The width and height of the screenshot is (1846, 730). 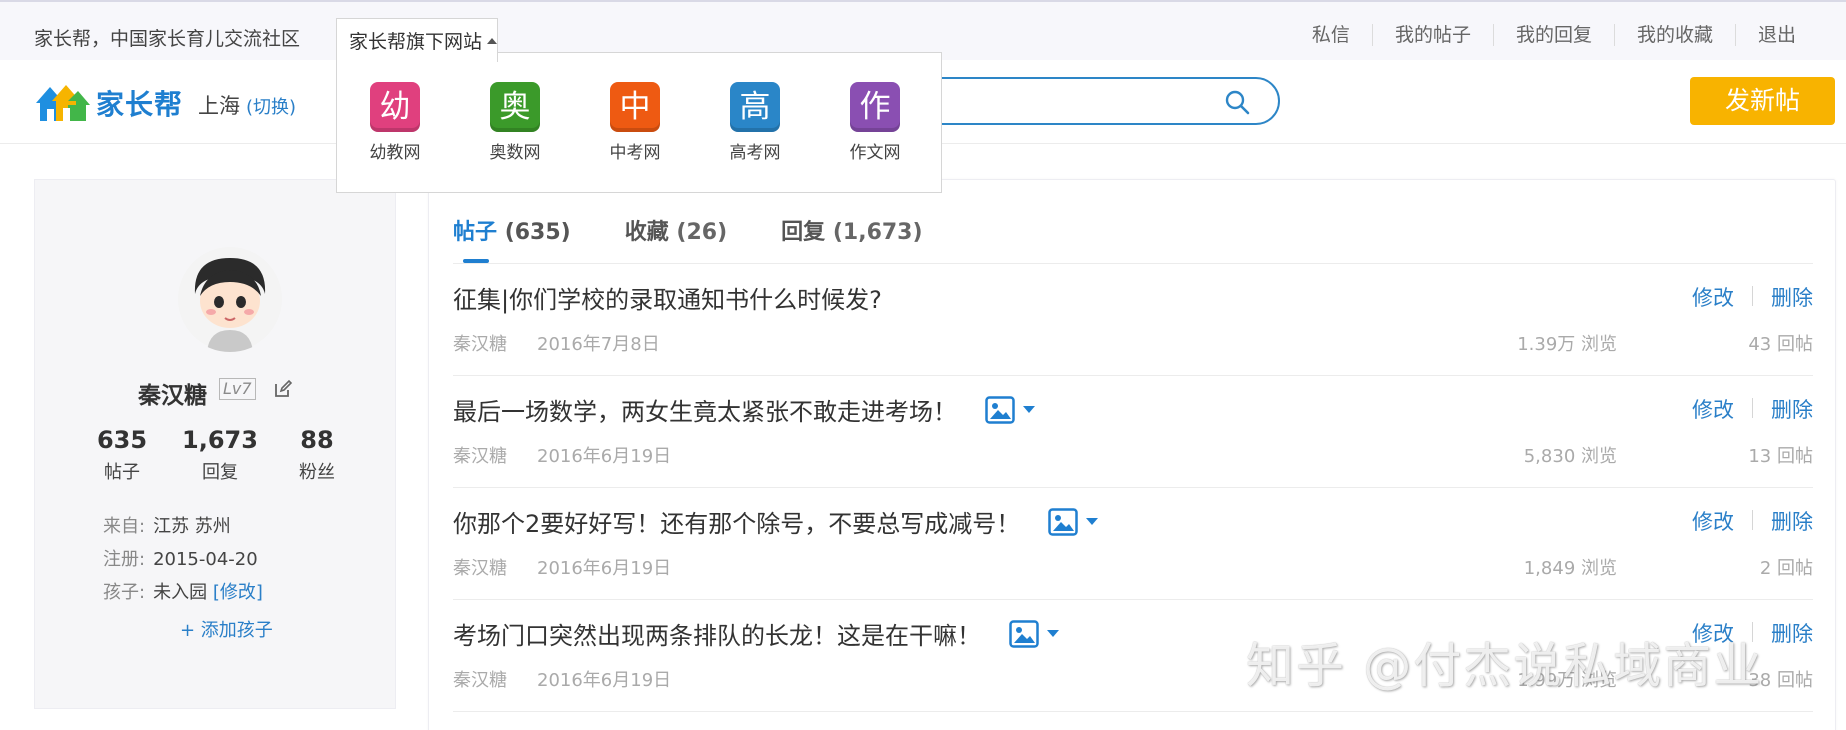 I want to click on post-title: 征集|你们学校的录取通知书什么时候发?, so click(x=667, y=300).